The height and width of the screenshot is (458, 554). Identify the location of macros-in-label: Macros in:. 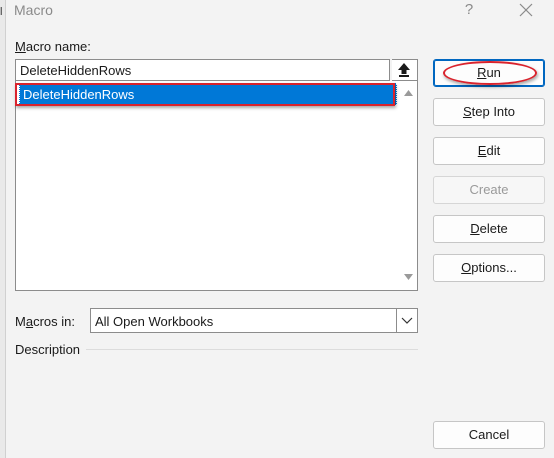
(45, 321).